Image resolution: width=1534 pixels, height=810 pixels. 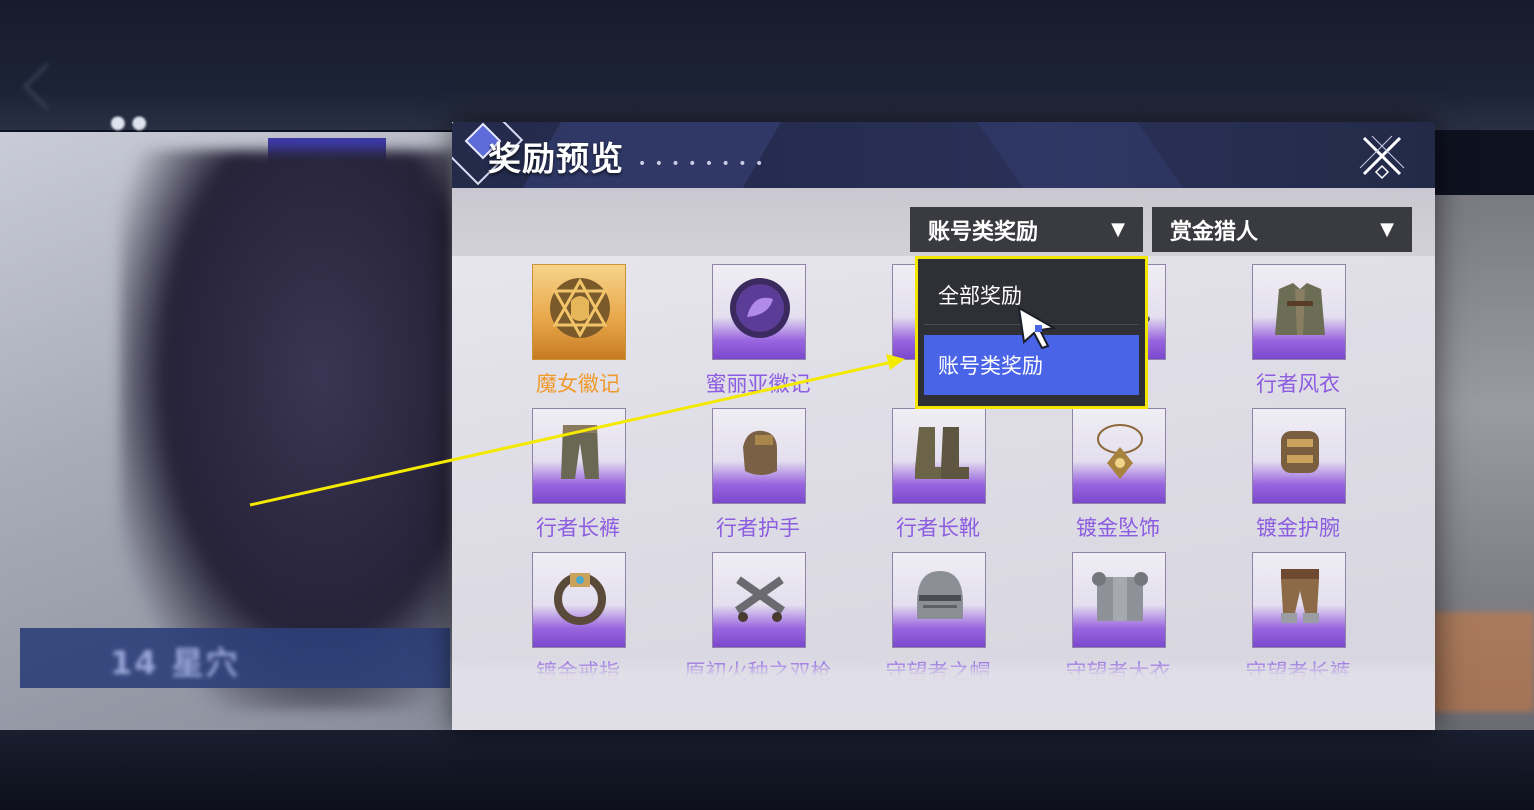 I want to click on reward-type-selected: 账号类奖励, so click(x=983, y=232).